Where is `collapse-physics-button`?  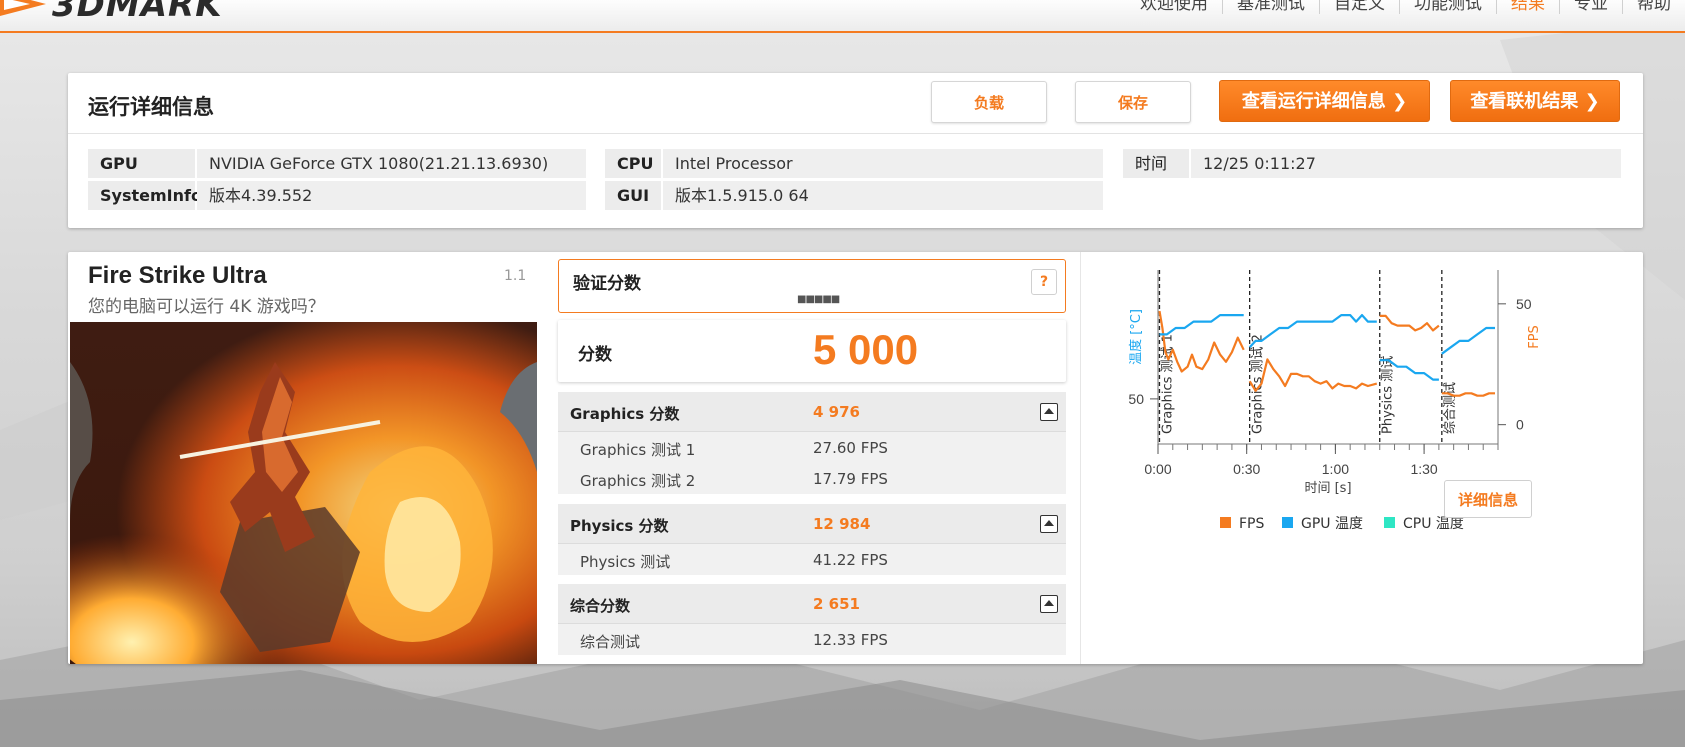 collapse-physics-button is located at coordinates (1049, 524).